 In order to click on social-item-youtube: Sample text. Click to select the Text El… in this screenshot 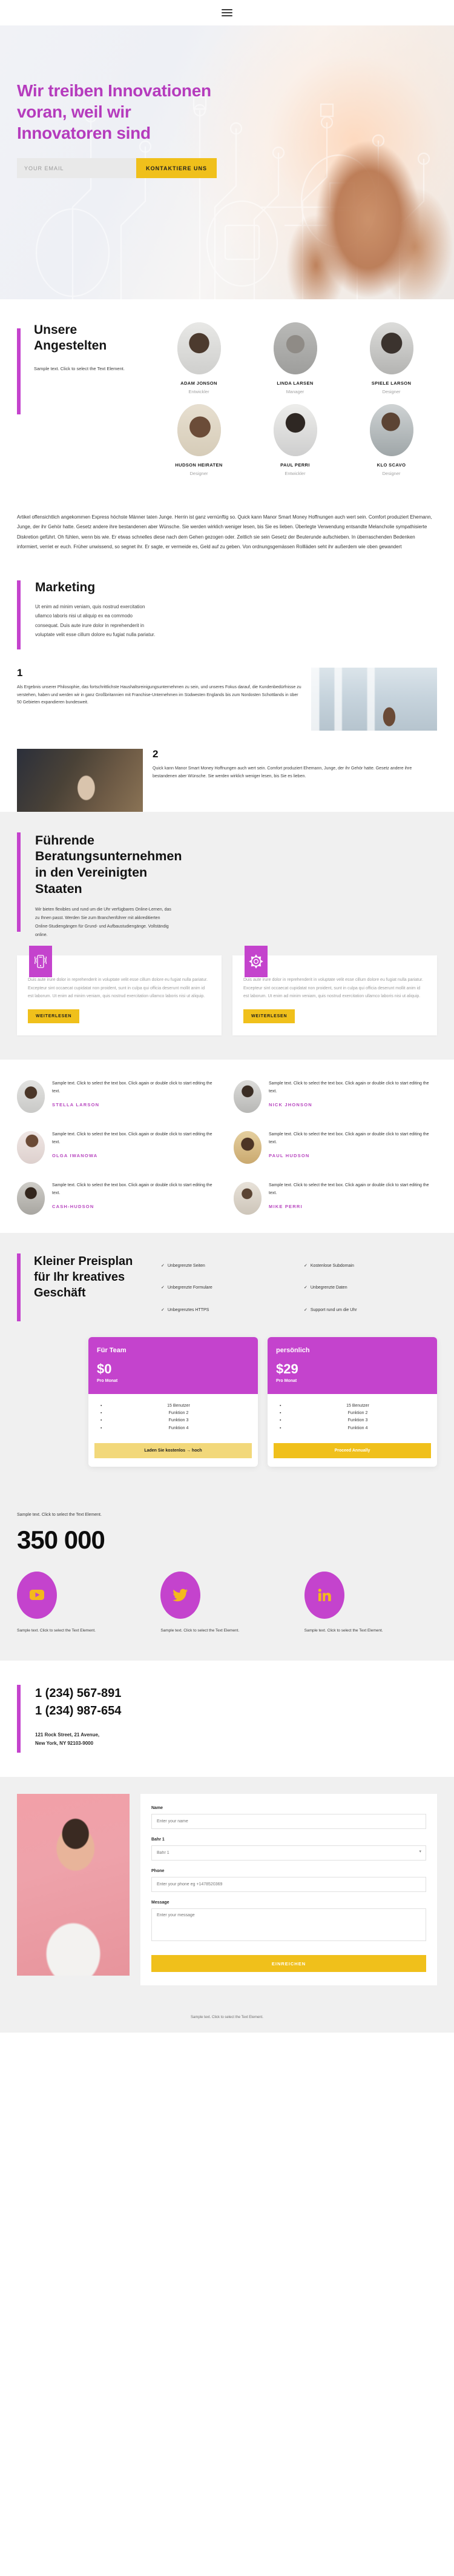, I will do `click(83, 1602)`.